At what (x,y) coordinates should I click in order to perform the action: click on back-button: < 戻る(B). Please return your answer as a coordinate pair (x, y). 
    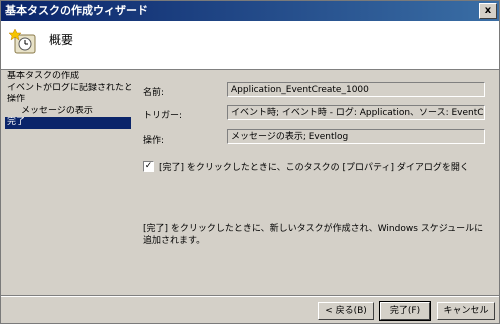
    Looking at the image, I should click on (346, 311).